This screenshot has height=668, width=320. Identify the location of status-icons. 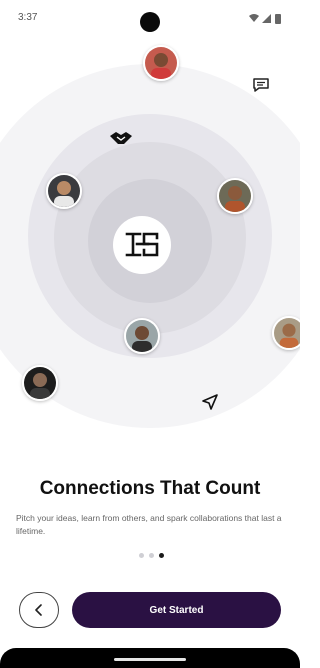
(265, 19).